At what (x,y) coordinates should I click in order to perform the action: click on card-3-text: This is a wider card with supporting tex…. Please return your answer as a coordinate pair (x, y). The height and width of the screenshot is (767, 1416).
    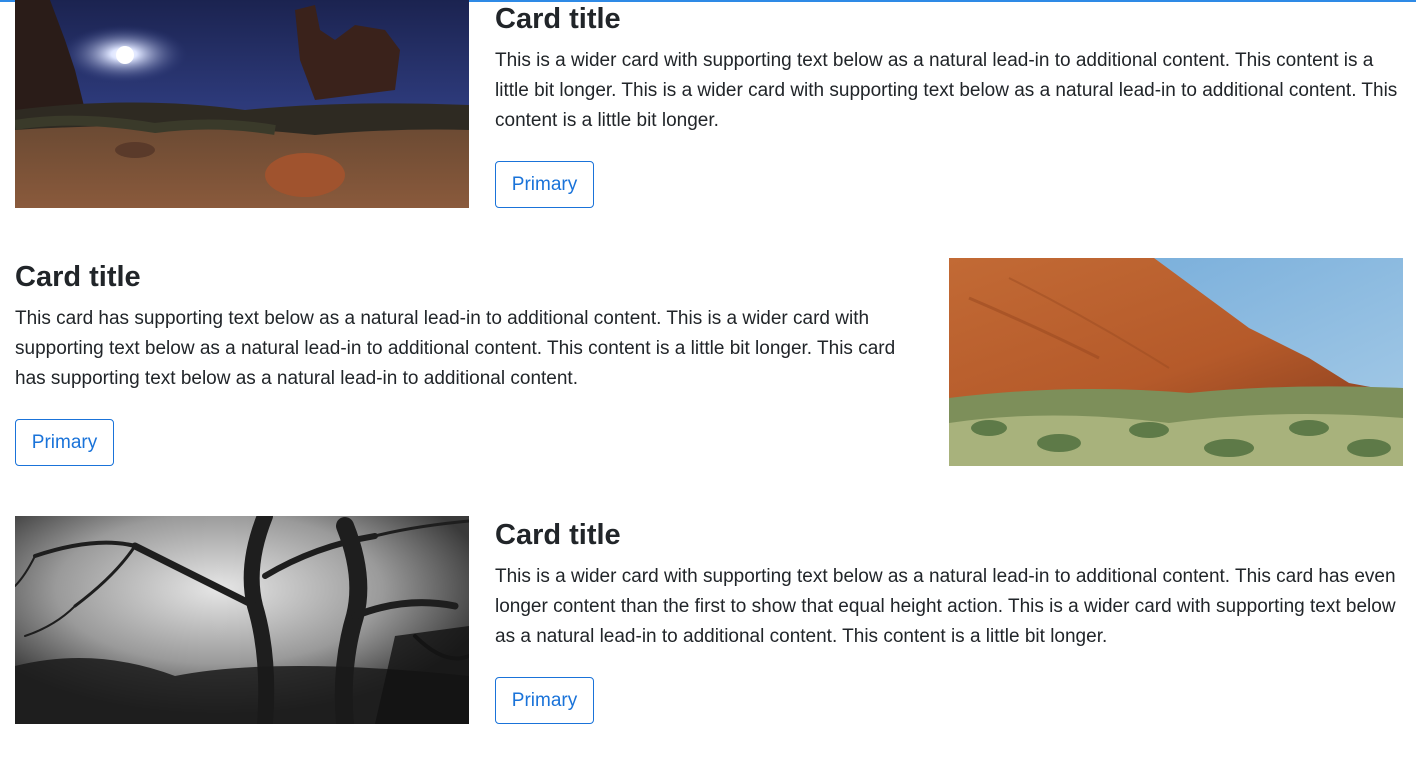
    Looking at the image, I should click on (945, 606).